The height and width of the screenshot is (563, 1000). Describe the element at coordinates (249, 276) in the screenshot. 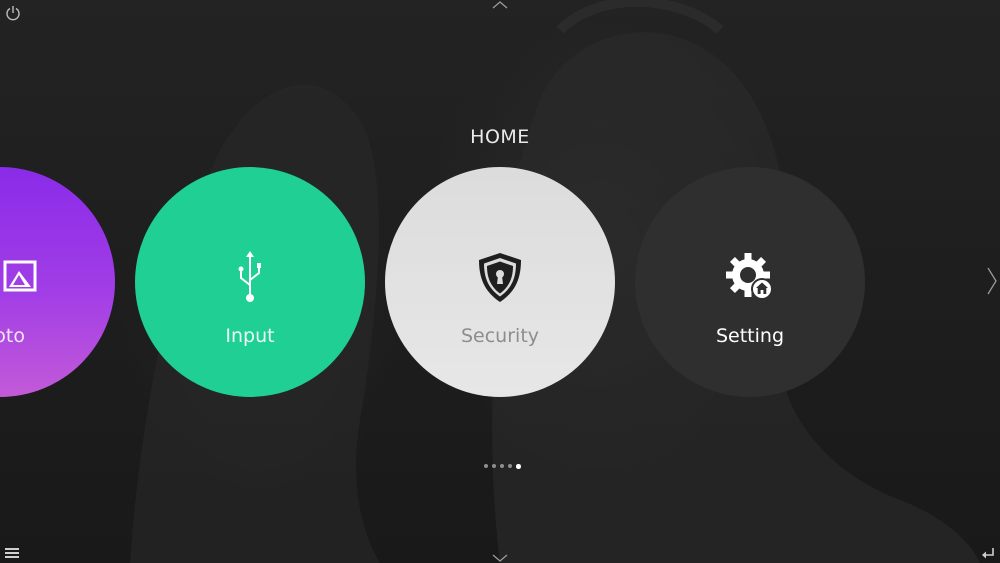

I see `usb-icon` at that location.